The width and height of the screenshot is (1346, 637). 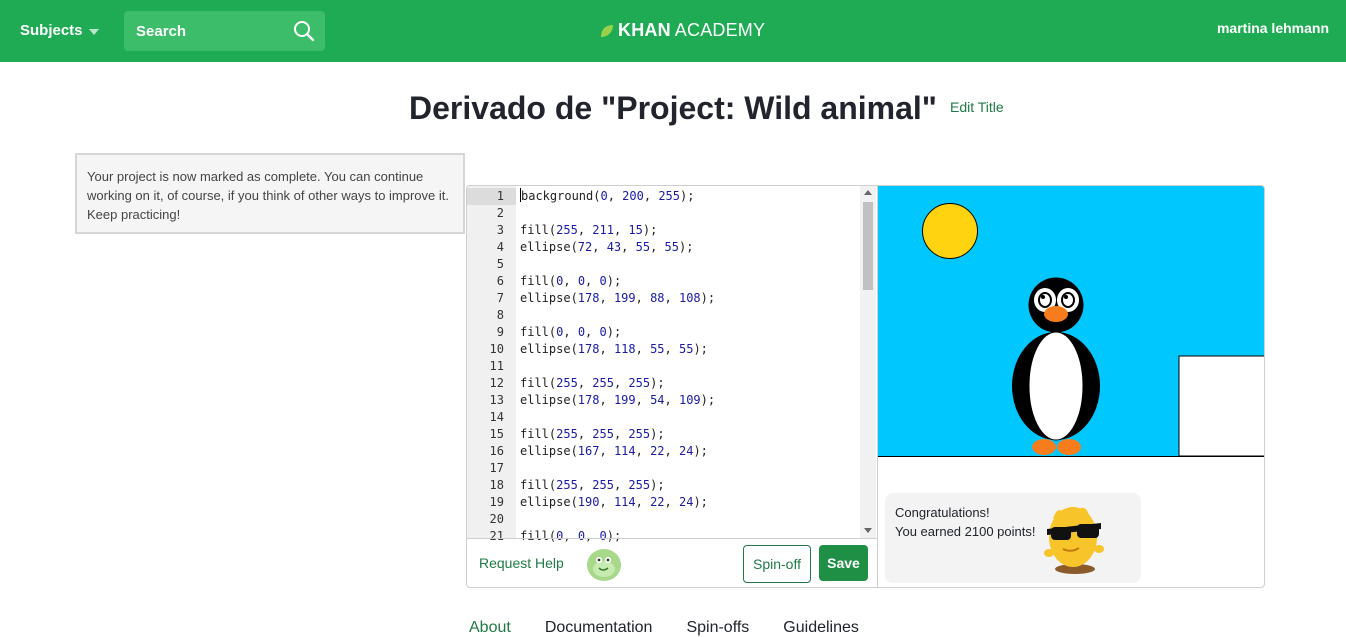 I want to click on line-number: 6, so click(x=500, y=281).